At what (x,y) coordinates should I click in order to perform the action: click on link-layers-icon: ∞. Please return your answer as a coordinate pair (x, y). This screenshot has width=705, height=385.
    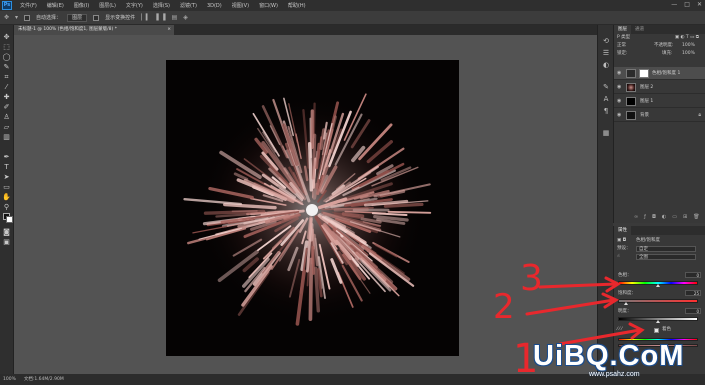
    Looking at the image, I should click on (636, 217).